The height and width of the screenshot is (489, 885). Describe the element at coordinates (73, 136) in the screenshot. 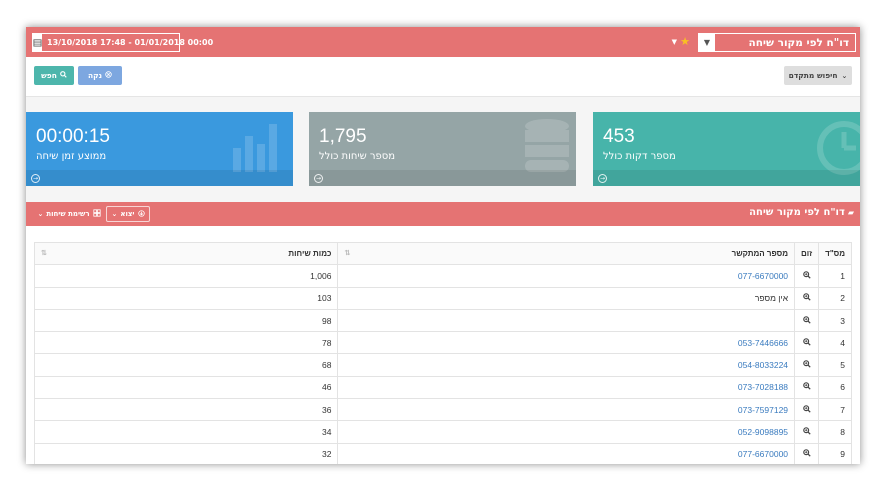

I see `avg-call-time-value: 00:00:15` at that location.